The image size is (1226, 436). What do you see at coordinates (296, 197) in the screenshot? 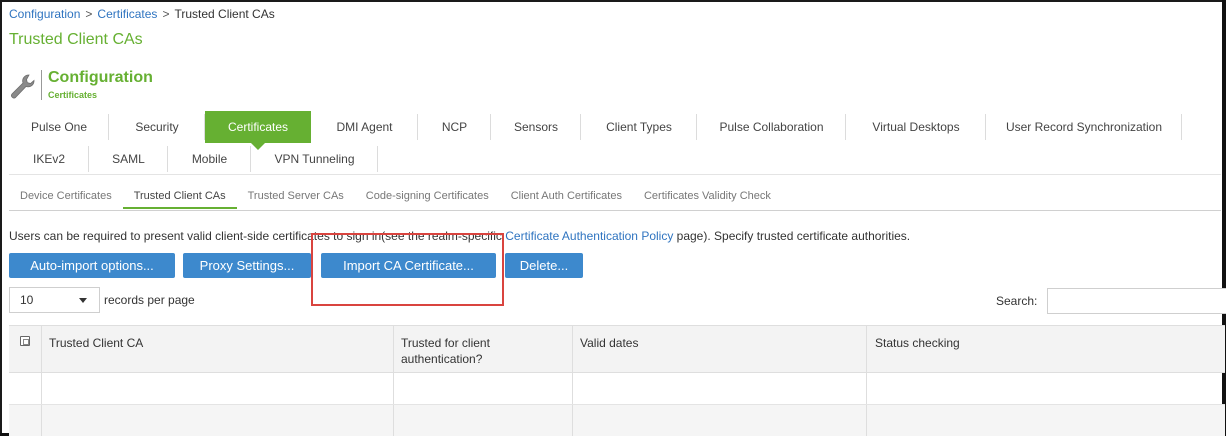
I see `subtab-trusted-server-cas: Trusted Server CAs` at bounding box center [296, 197].